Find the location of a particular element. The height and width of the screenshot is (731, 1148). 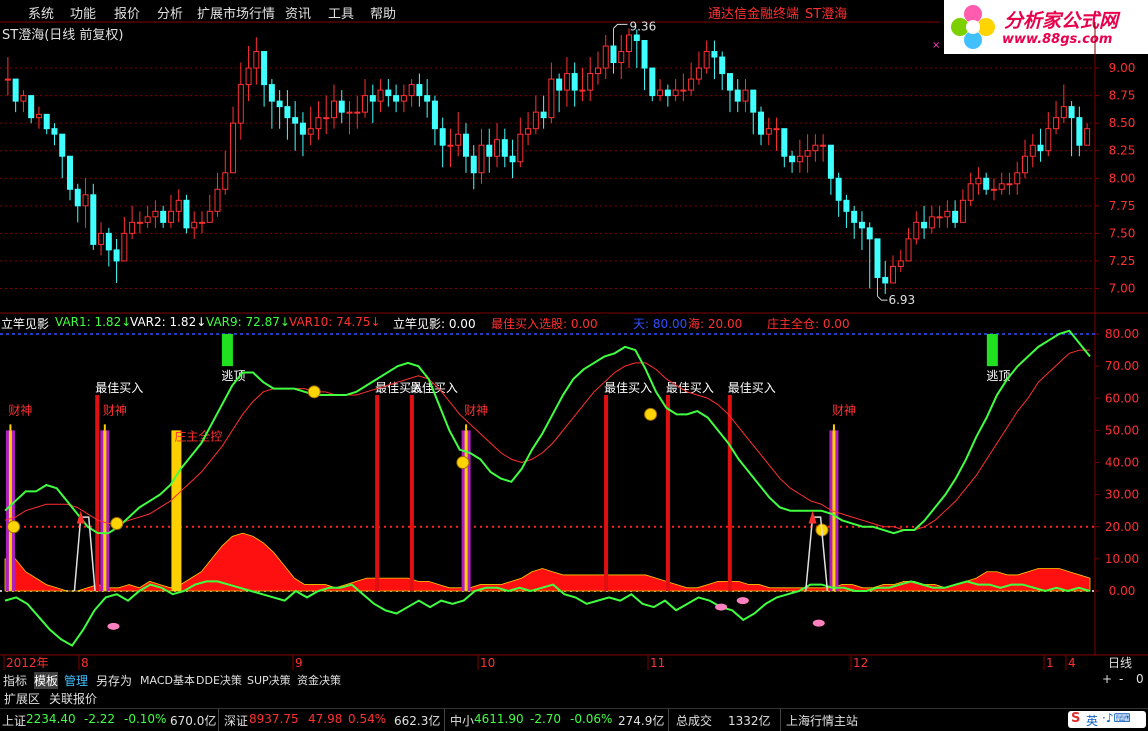

zoom-control-2: 0 is located at coordinates (1140, 679).